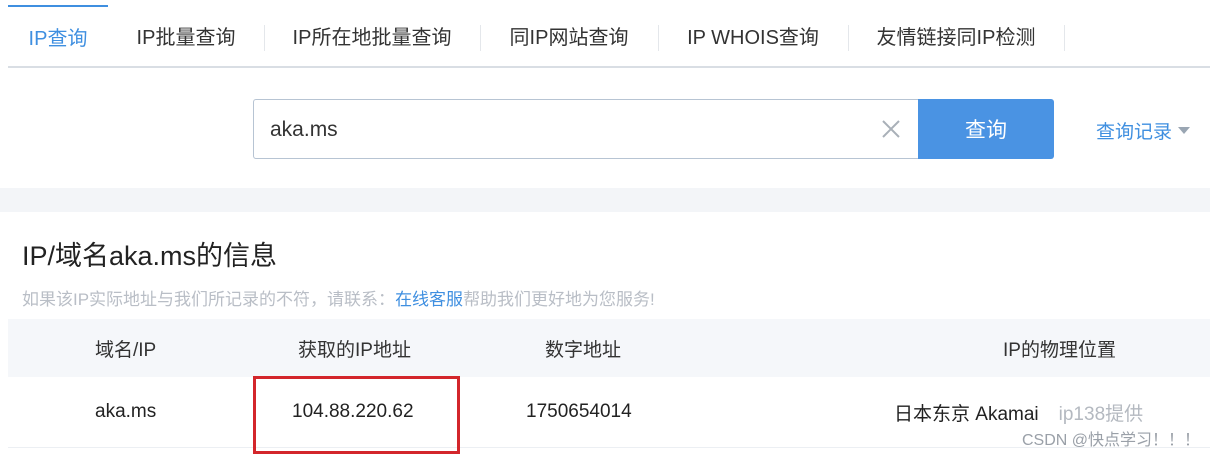 The image size is (1210, 456). I want to click on search-box, so click(586, 129).